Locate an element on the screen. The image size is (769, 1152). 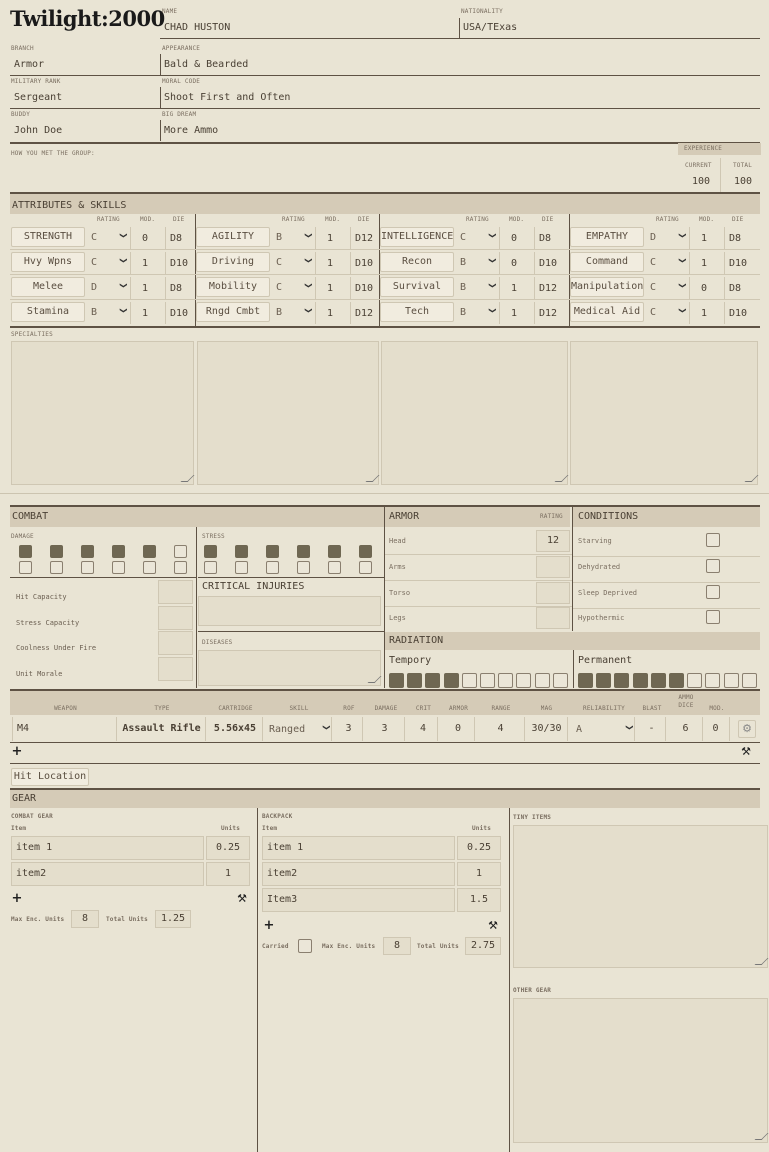
tiny-items-field is located at coordinates (640, 896).